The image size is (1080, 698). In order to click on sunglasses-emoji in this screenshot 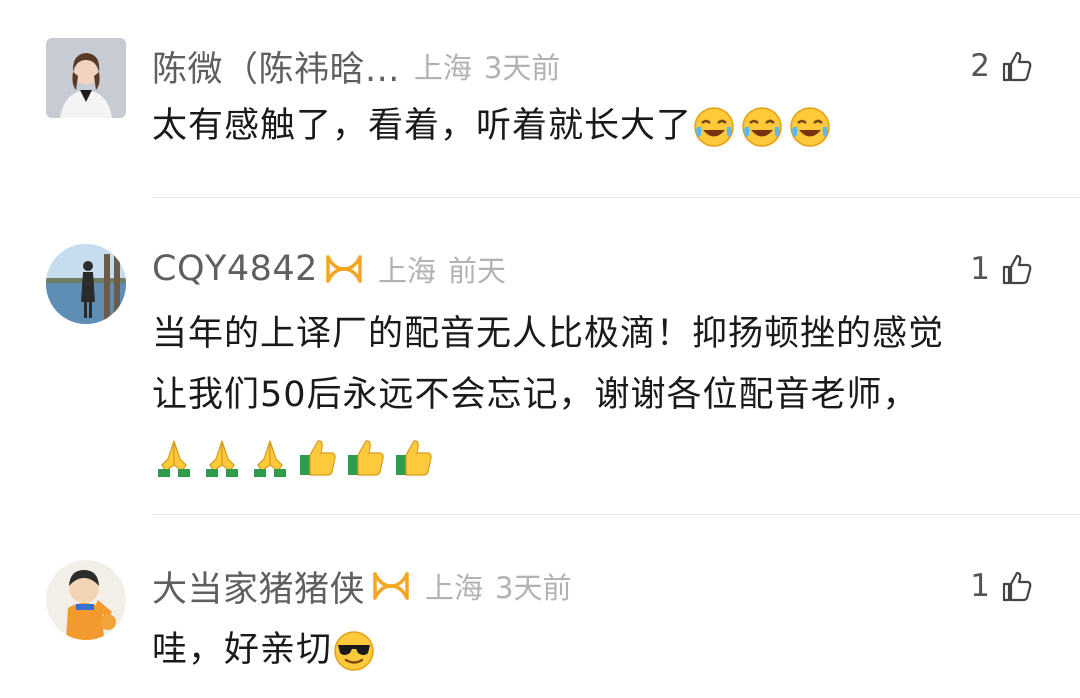, I will do `click(354, 651)`.